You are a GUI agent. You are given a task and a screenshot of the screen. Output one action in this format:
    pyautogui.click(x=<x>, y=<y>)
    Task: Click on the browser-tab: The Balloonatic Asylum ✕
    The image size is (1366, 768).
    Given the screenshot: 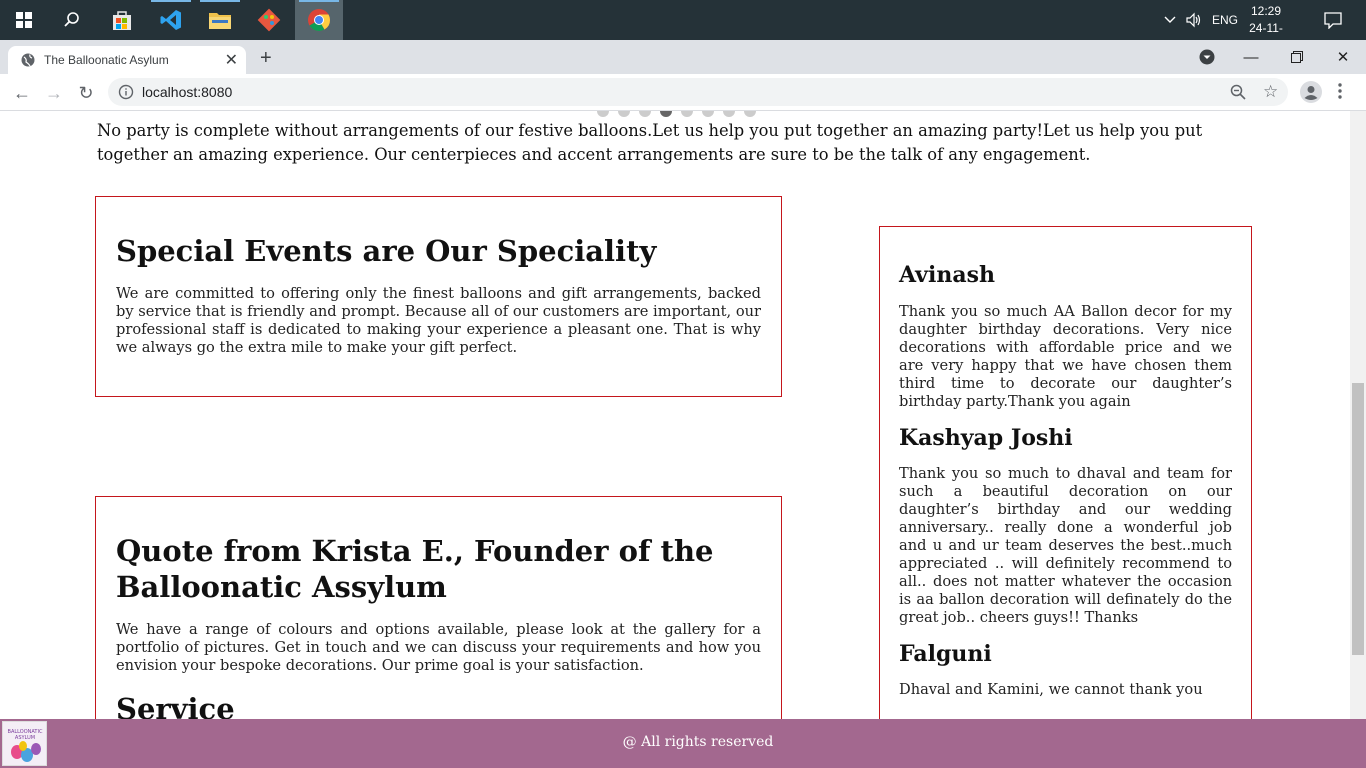 What is the action you would take?
    pyautogui.click(x=127, y=60)
    